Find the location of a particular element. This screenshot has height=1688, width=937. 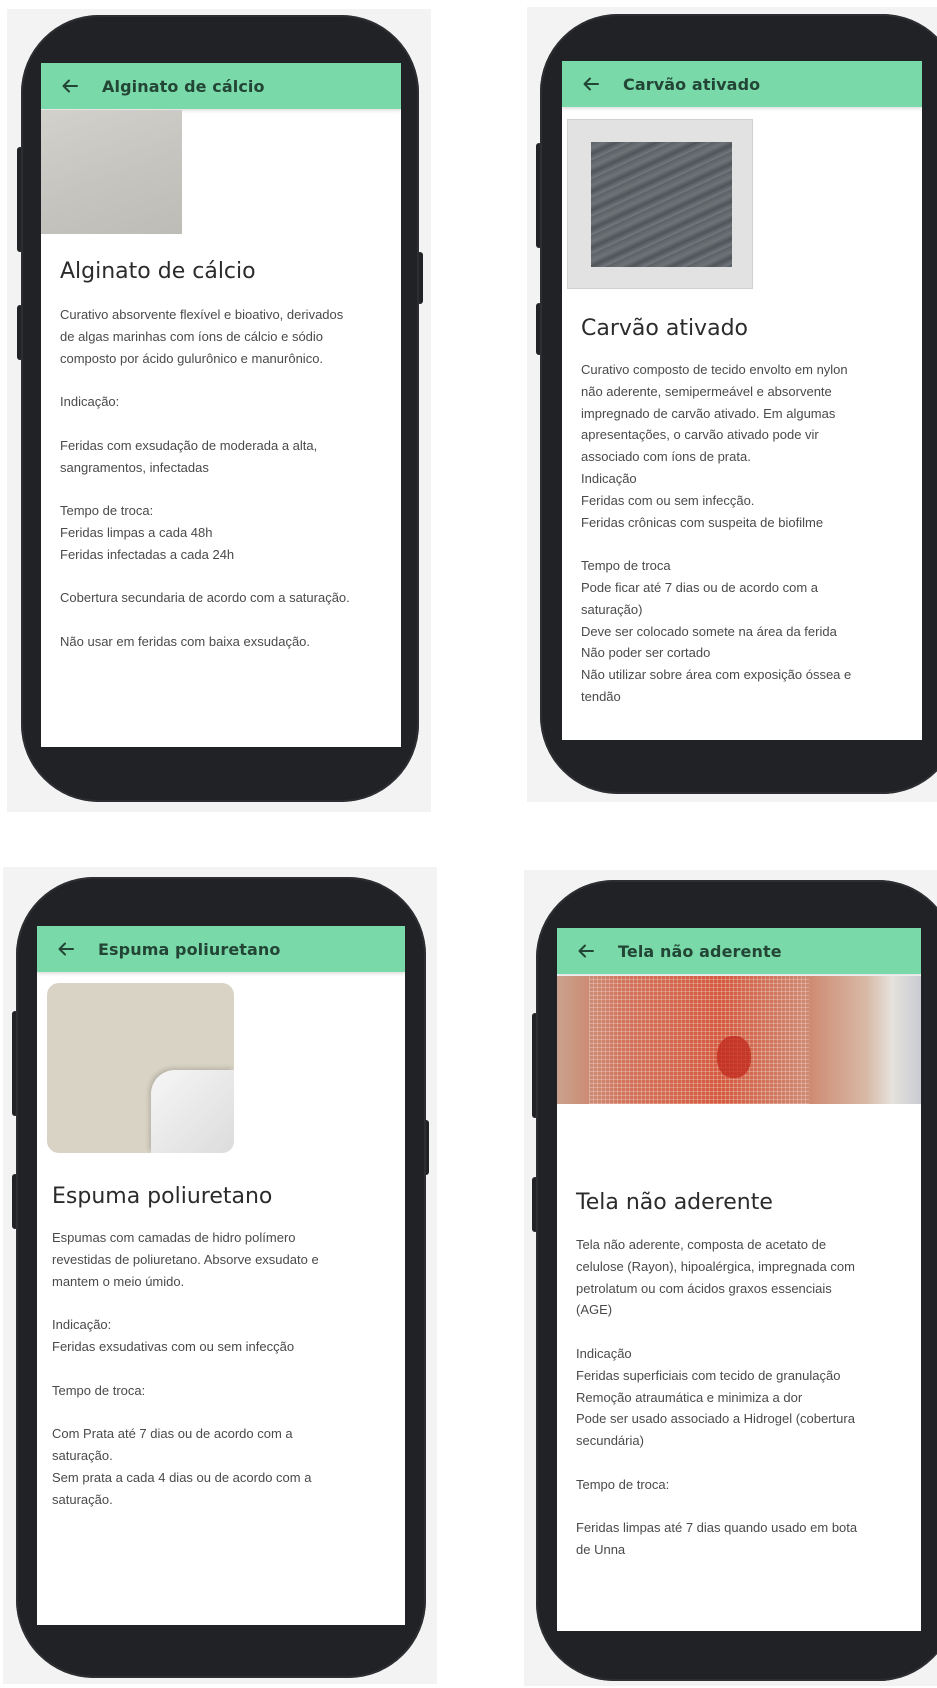

text-line: saturação) is located at coordinates (612, 609).